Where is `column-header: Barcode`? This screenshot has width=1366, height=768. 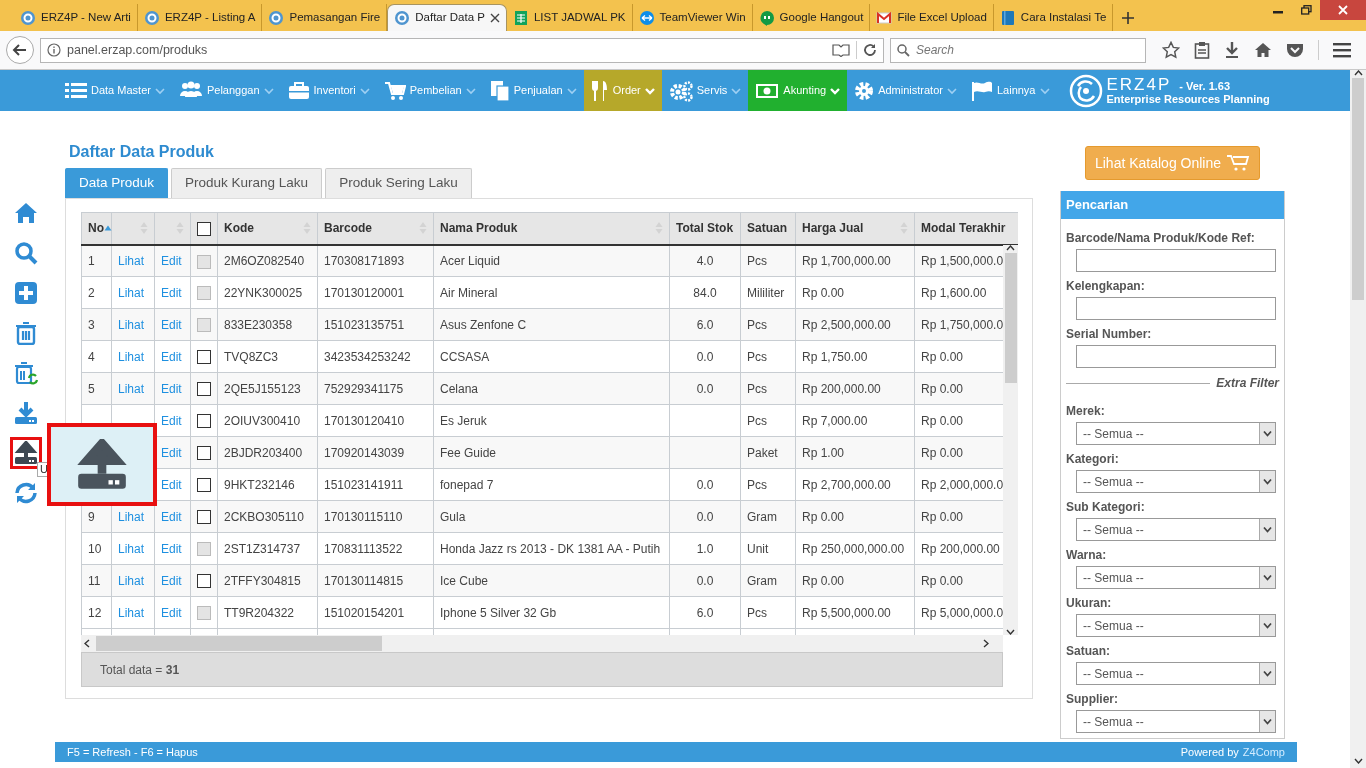
column-header: Barcode is located at coordinates (348, 229).